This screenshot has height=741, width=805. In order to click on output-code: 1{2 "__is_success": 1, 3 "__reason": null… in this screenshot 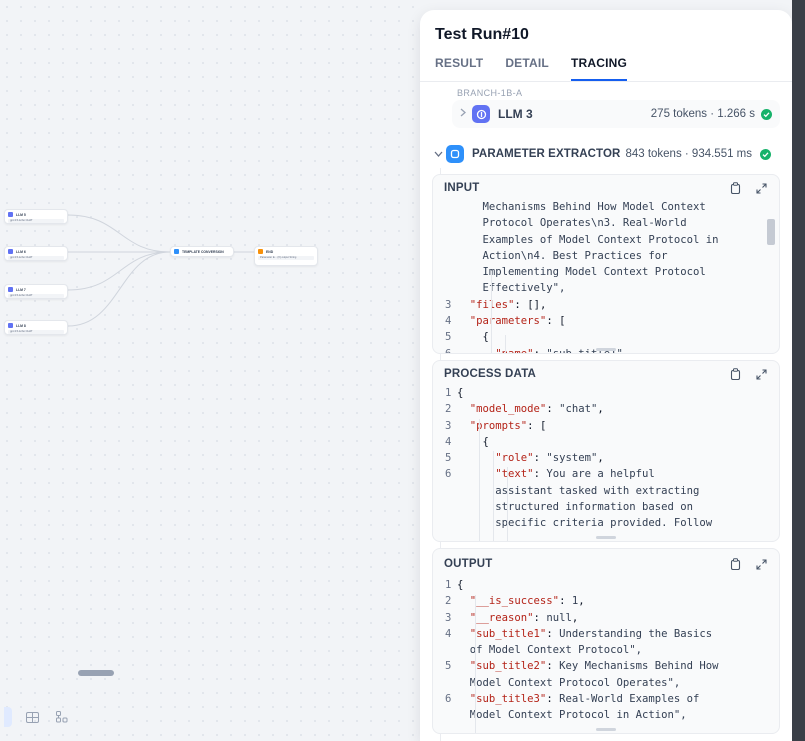, I will do `click(599, 650)`.